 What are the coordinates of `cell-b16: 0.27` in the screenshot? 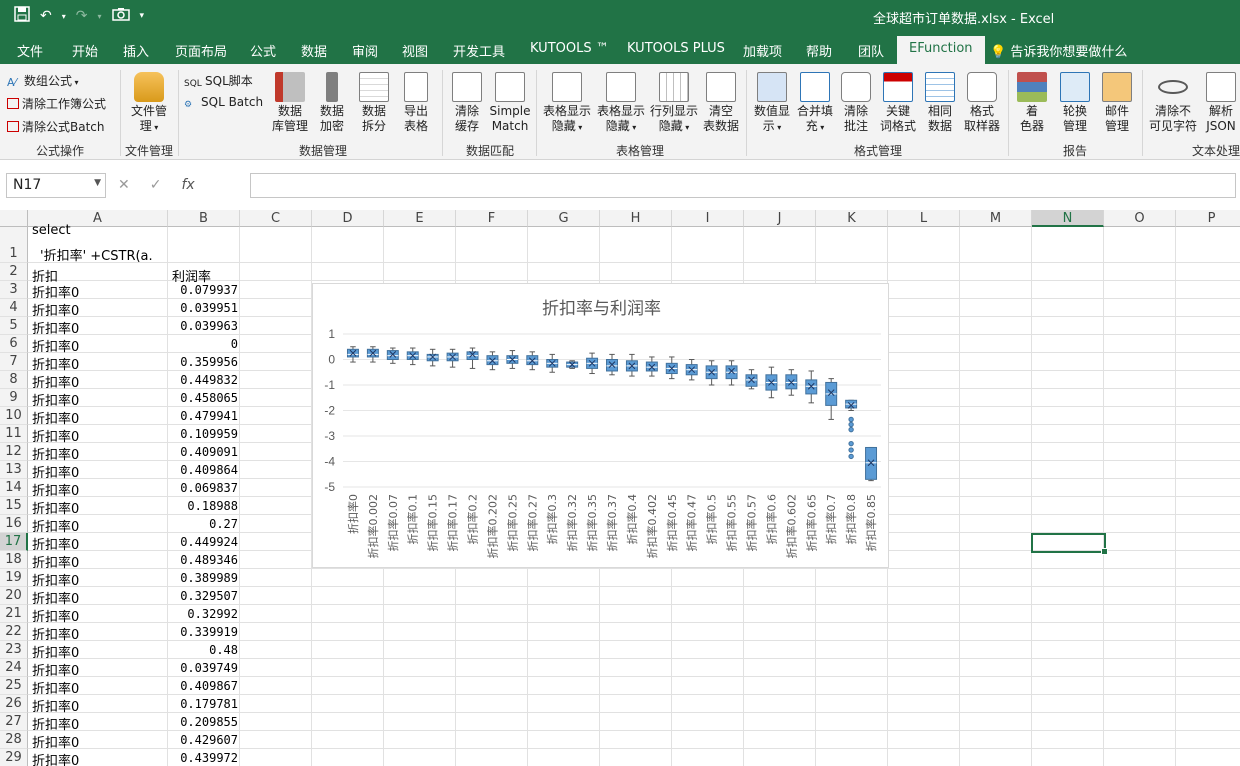 It's located at (203, 524).